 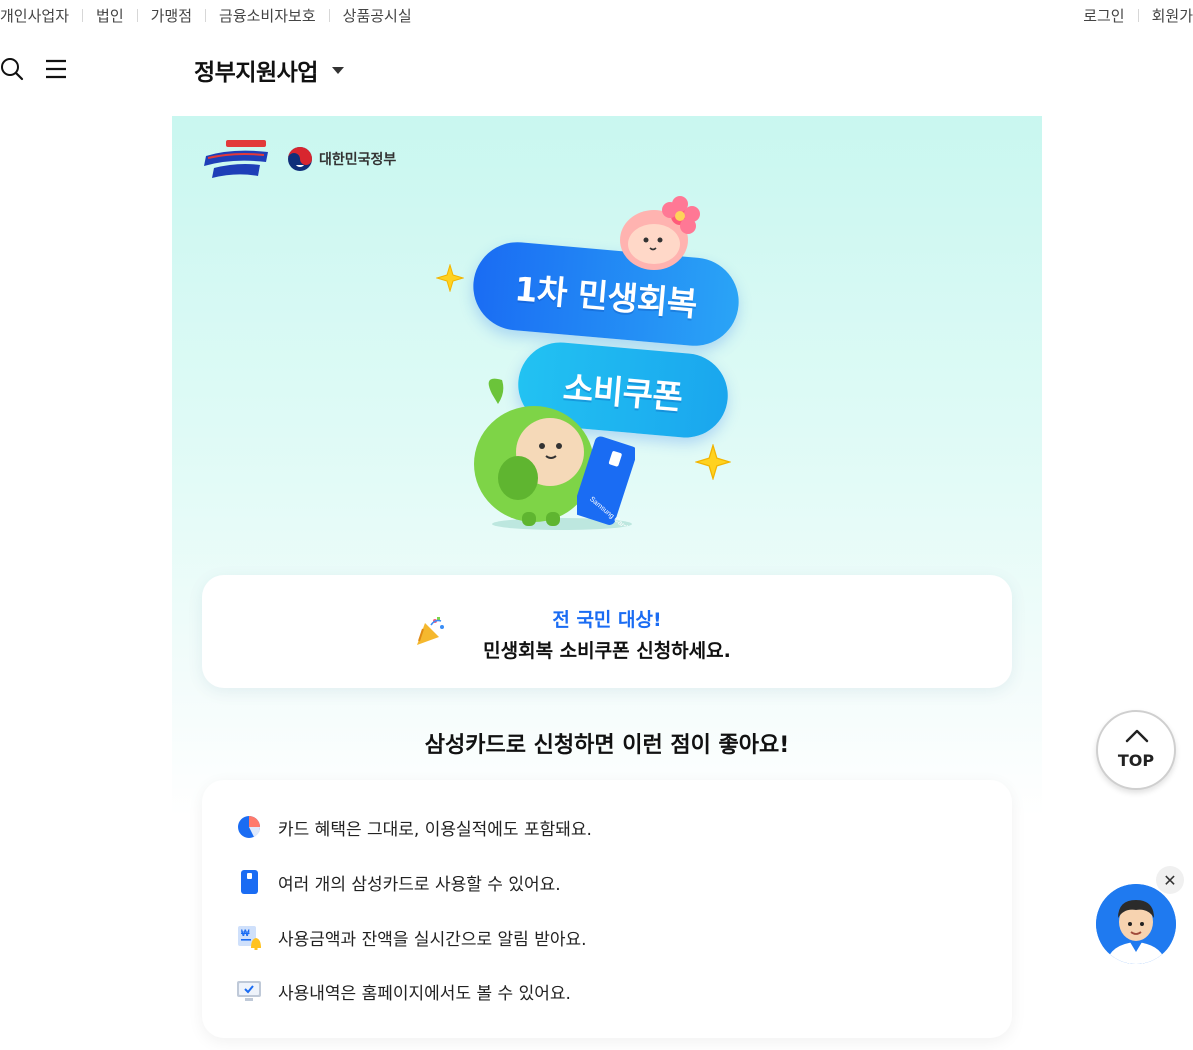 I want to click on login-link: 로그인, so click(x=1103, y=15).